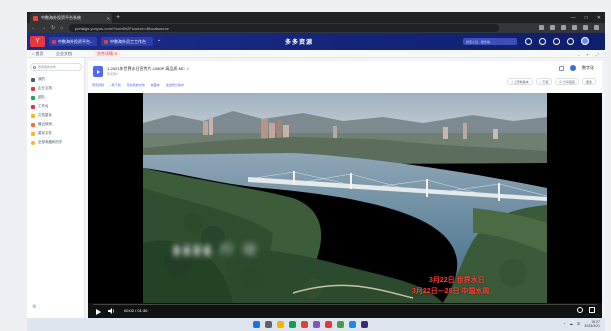  I want to click on app-logo: Y, so click(37, 41).